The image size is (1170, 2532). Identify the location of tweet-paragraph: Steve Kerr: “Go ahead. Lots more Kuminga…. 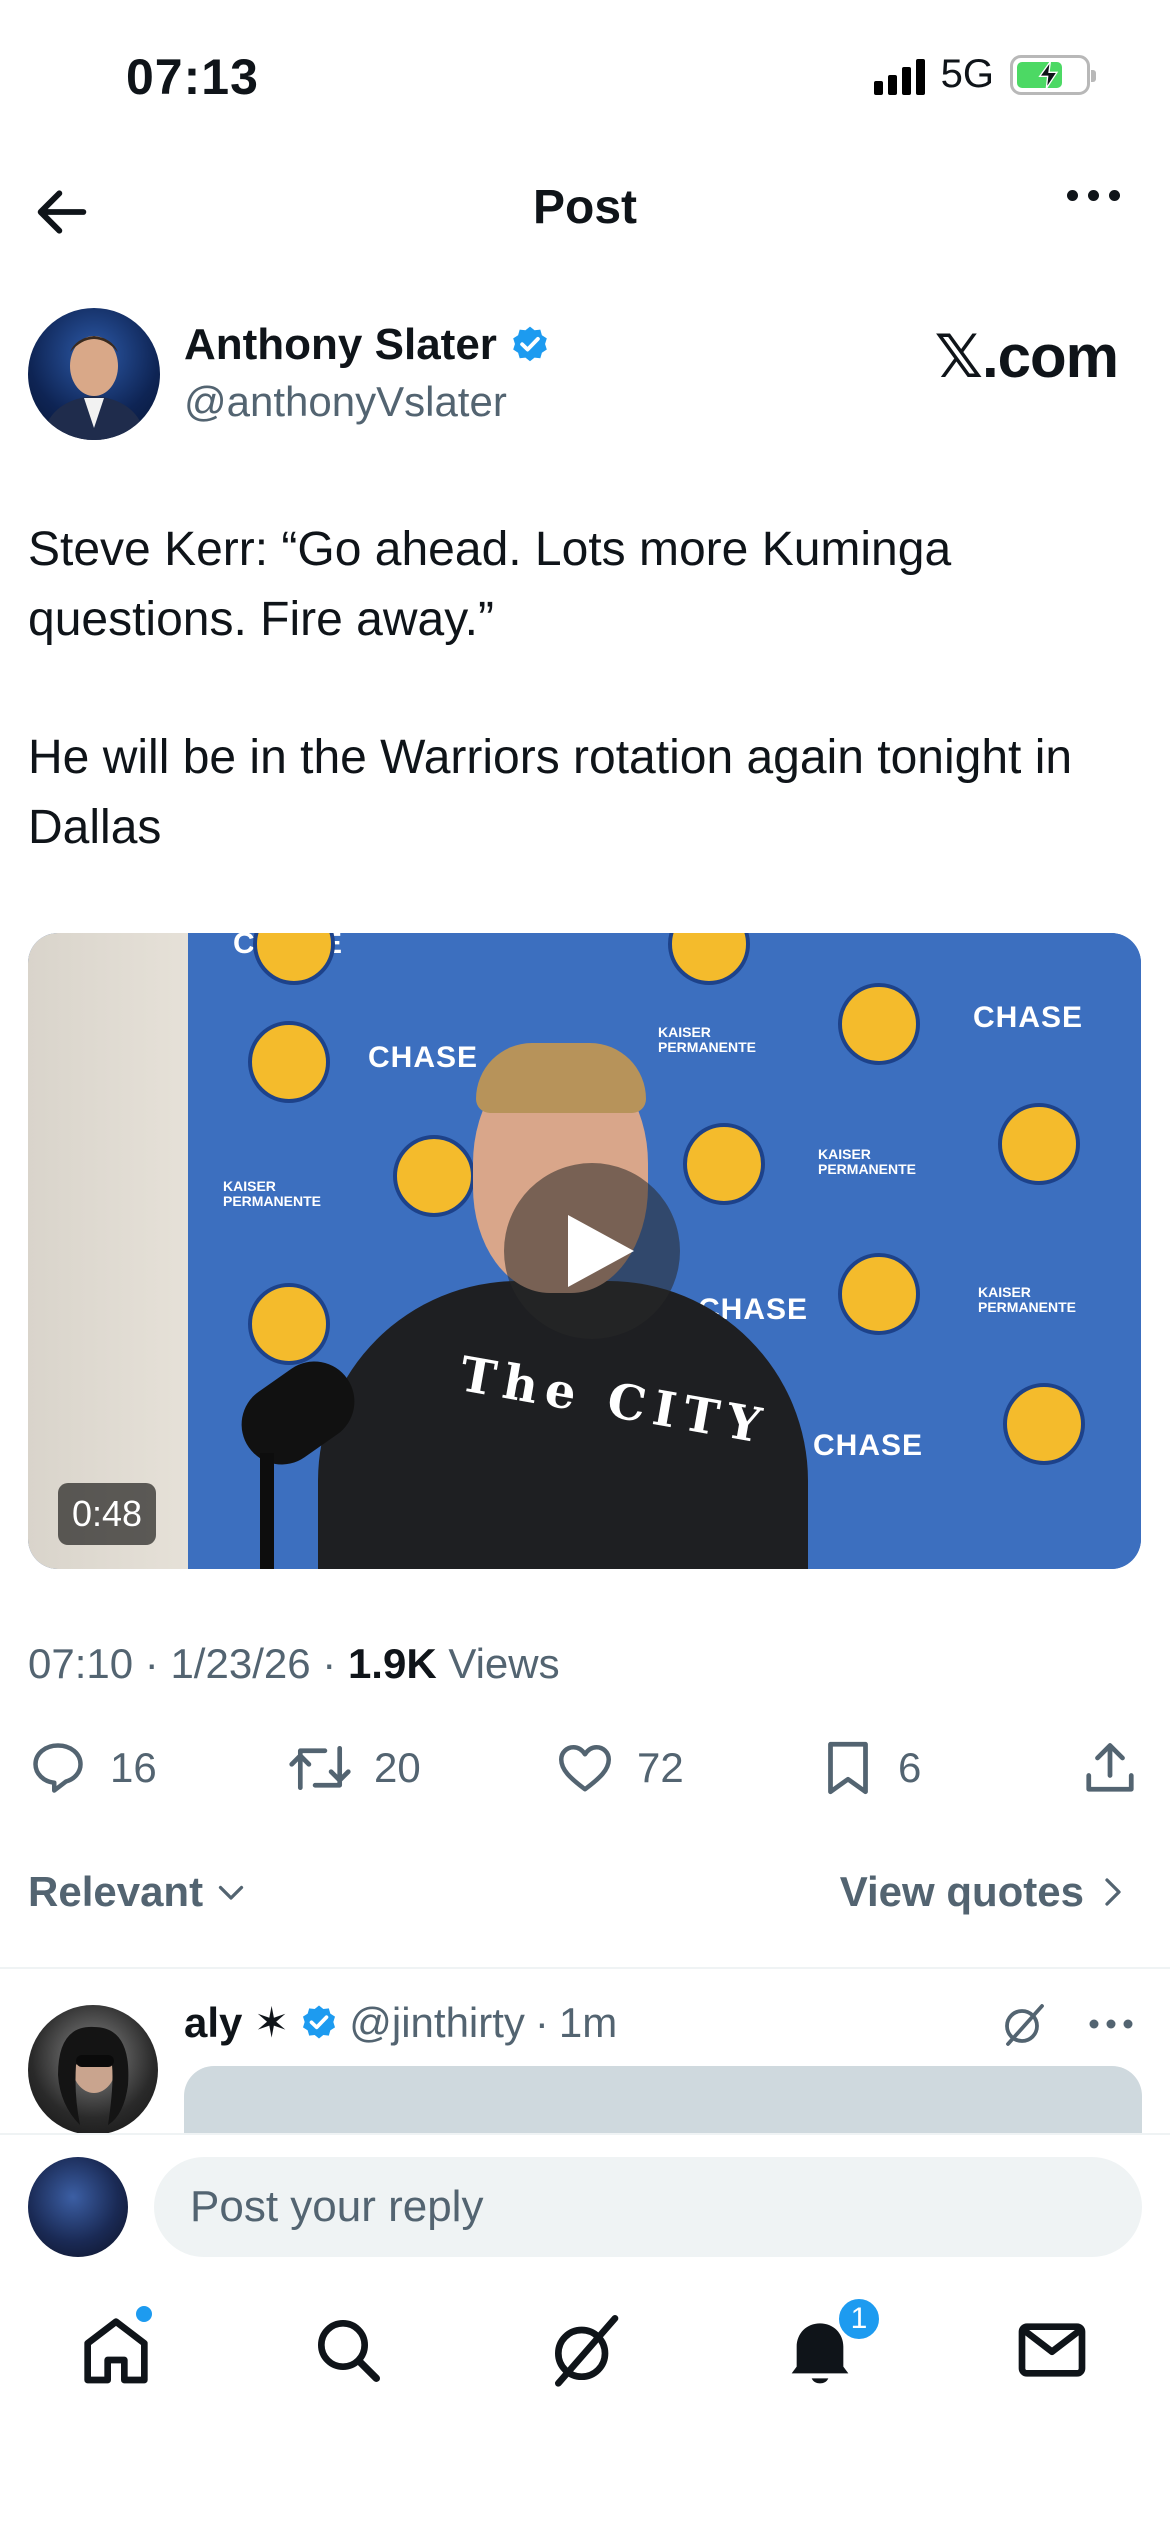
(490, 584).